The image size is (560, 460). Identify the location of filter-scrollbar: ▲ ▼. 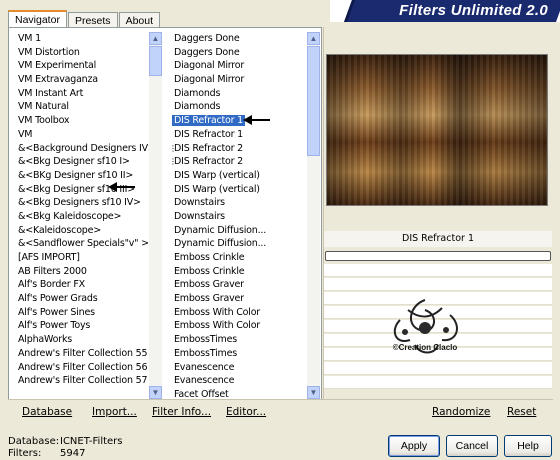
(313, 215).